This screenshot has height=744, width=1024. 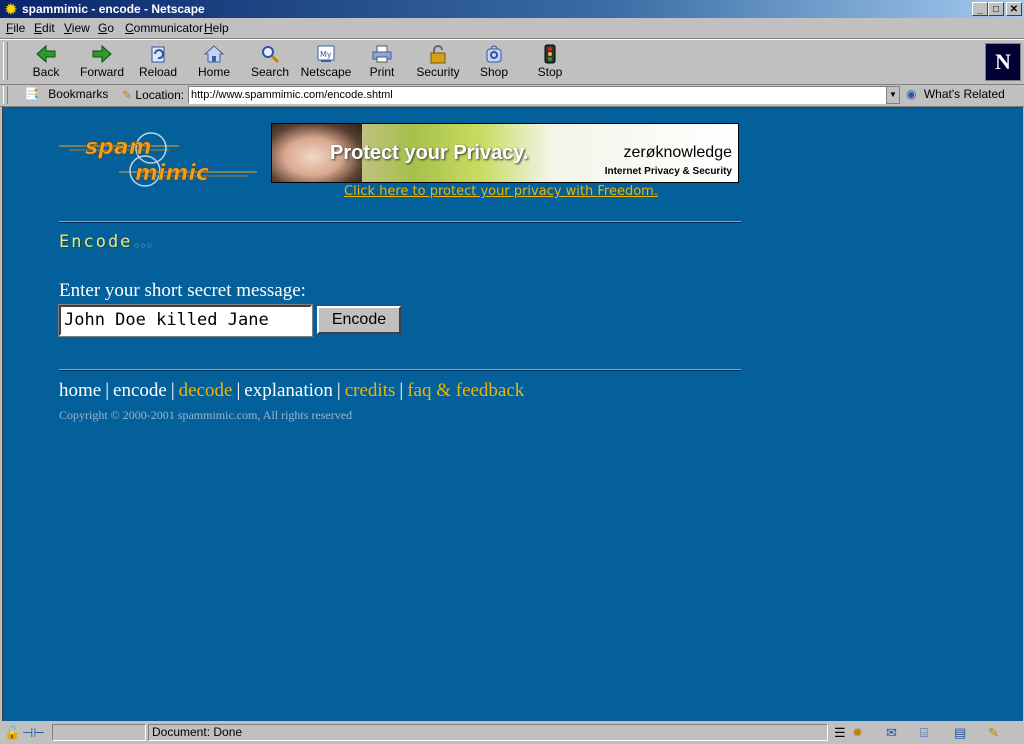 What do you see at coordinates (46, 72) in the screenshot?
I see `back-label: Back` at bounding box center [46, 72].